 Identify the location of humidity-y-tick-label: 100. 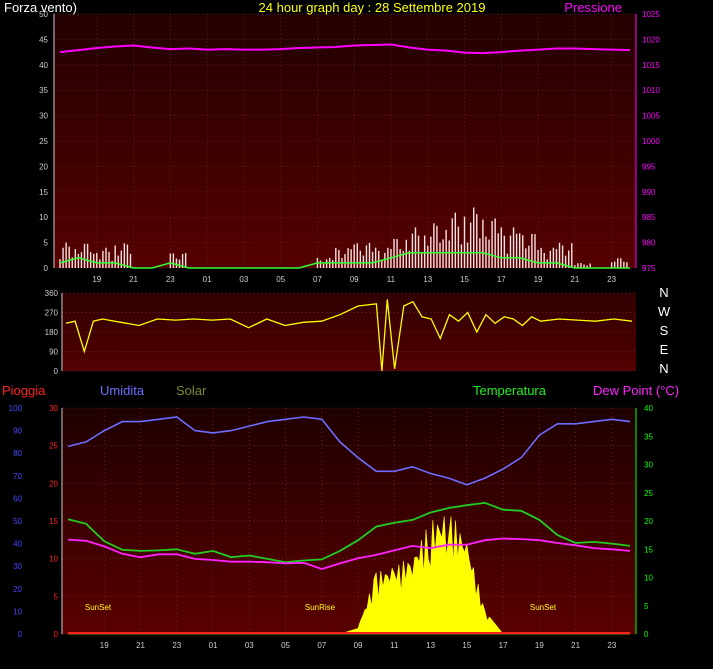
(16, 408).